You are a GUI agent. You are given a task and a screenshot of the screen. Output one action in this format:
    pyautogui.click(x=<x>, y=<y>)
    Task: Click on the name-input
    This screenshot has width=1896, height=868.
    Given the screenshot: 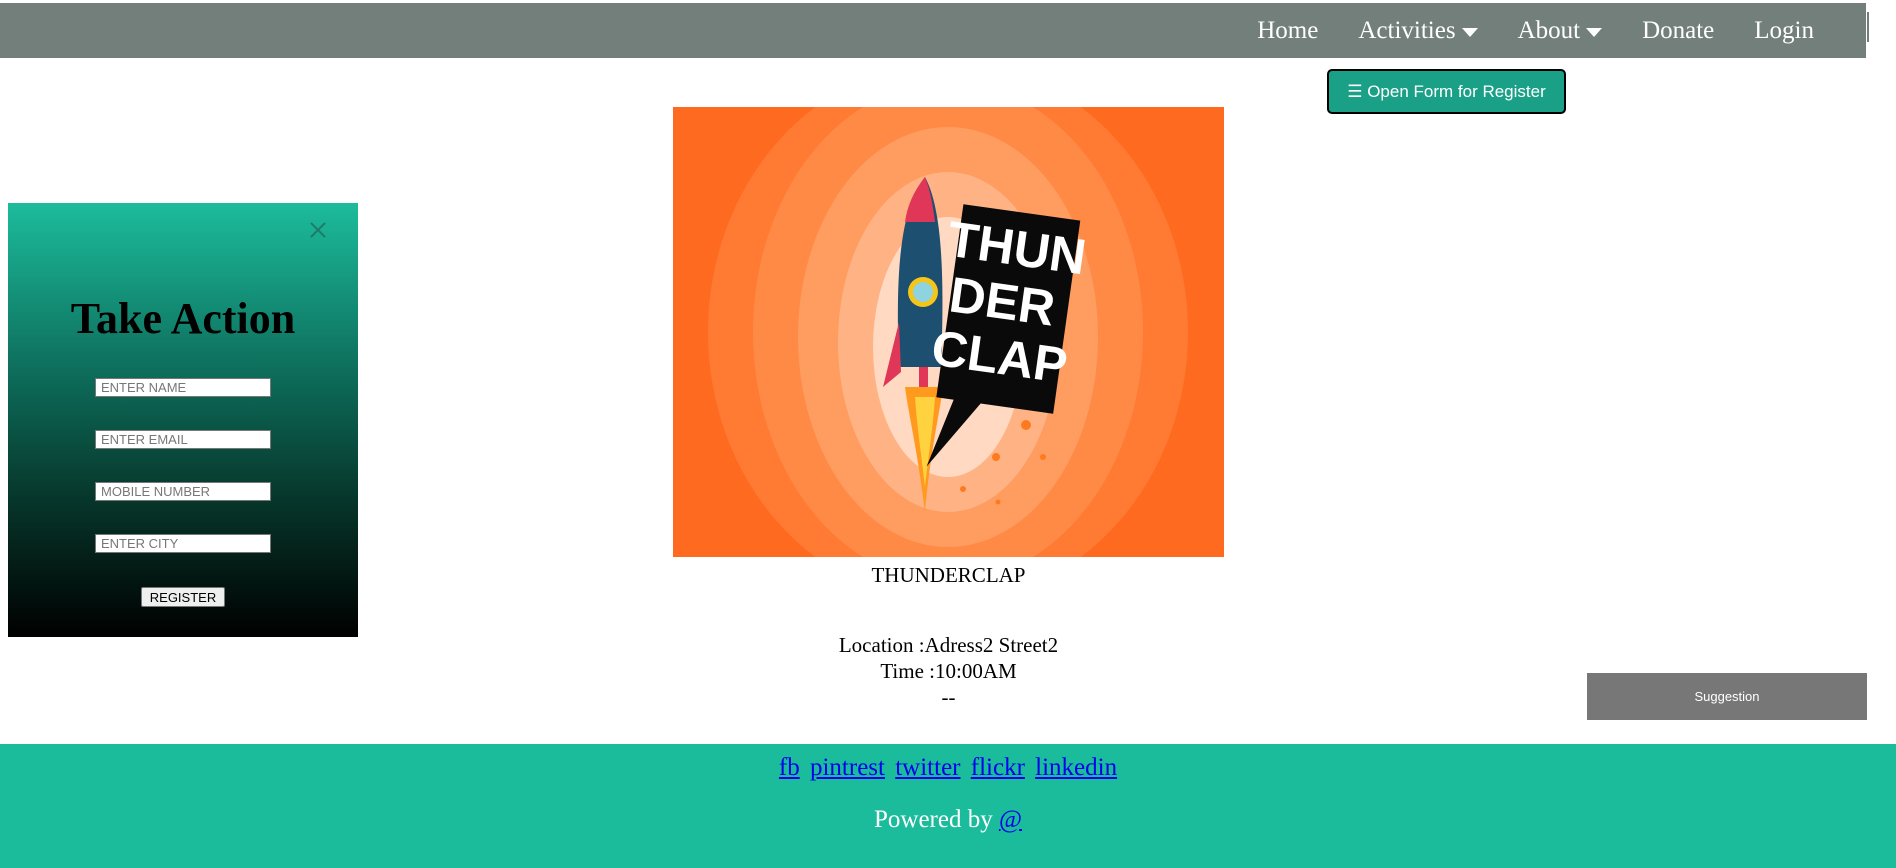 What is the action you would take?
    pyautogui.click(x=183, y=387)
    